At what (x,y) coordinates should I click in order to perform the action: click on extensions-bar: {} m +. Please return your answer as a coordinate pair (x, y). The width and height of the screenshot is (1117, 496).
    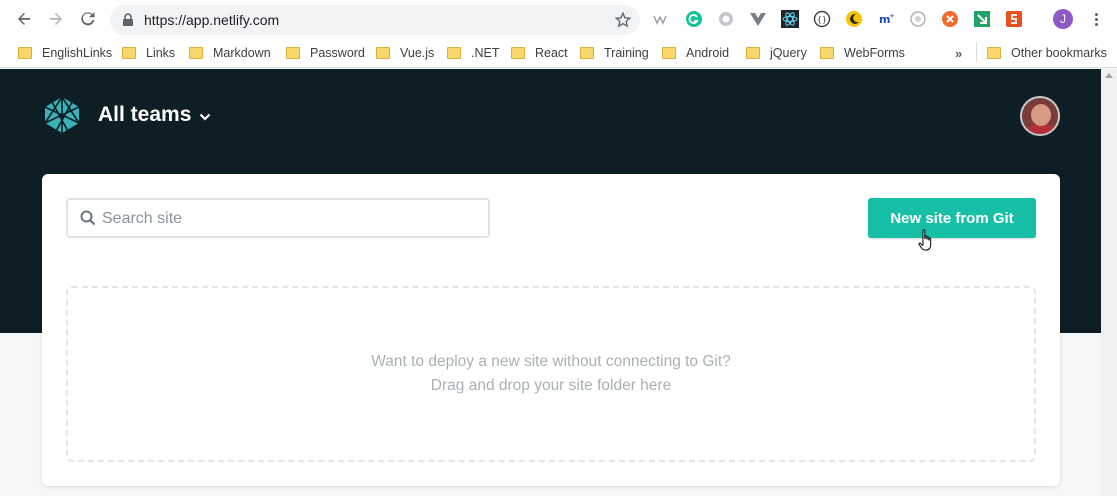
    Looking at the image, I should click on (844, 19).